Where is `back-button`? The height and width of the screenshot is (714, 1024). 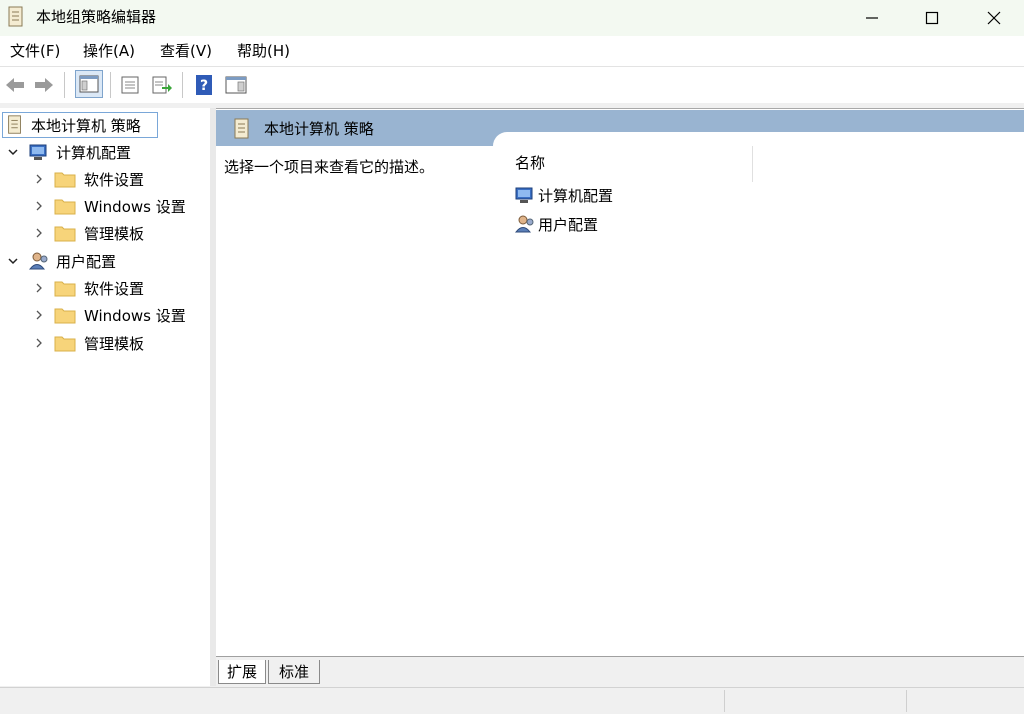 back-button is located at coordinates (15, 85).